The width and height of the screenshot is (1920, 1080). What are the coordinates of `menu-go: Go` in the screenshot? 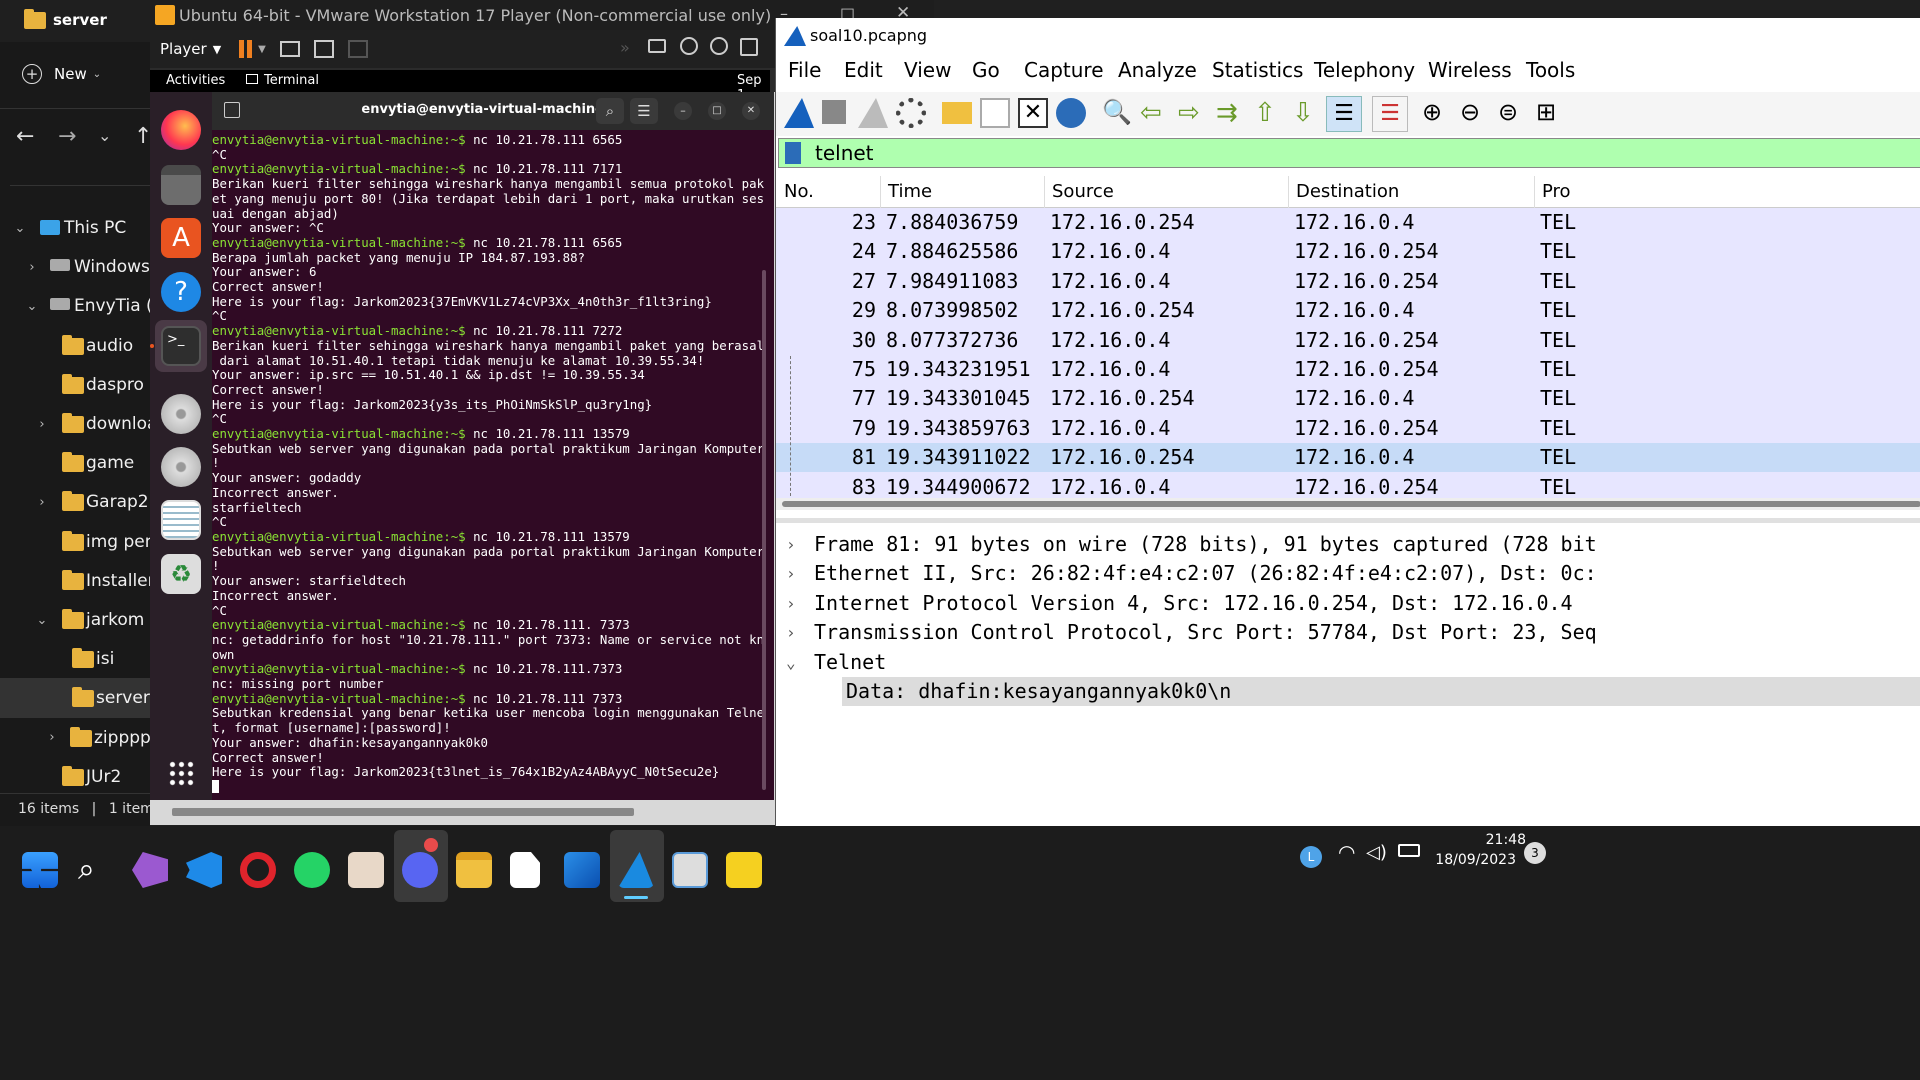 It's located at (986, 70).